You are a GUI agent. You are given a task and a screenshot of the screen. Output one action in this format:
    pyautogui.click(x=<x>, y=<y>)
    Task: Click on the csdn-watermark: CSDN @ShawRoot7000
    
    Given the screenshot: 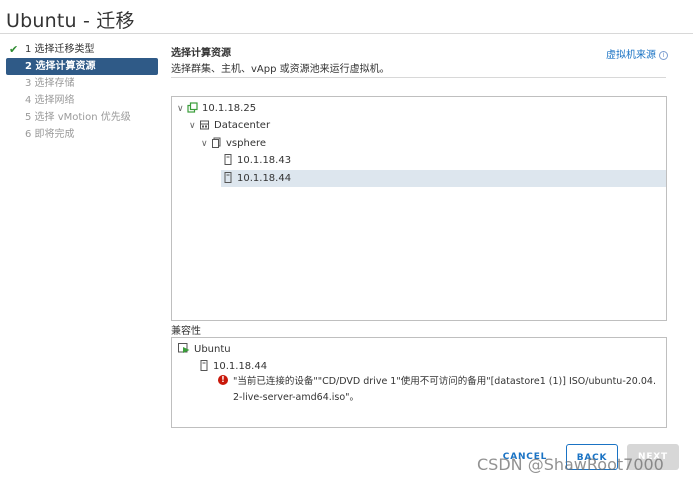 What is the action you would take?
    pyautogui.click(x=570, y=464)
    